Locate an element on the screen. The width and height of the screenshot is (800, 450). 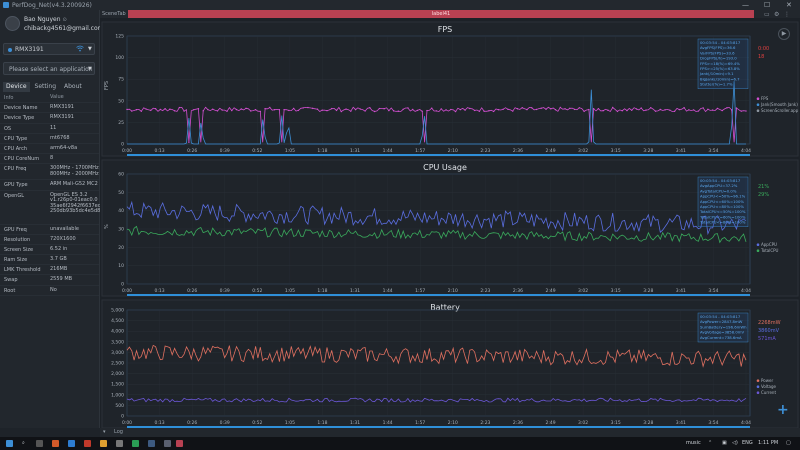
clock: 1:11 PM is located at coordinates (768, 443).